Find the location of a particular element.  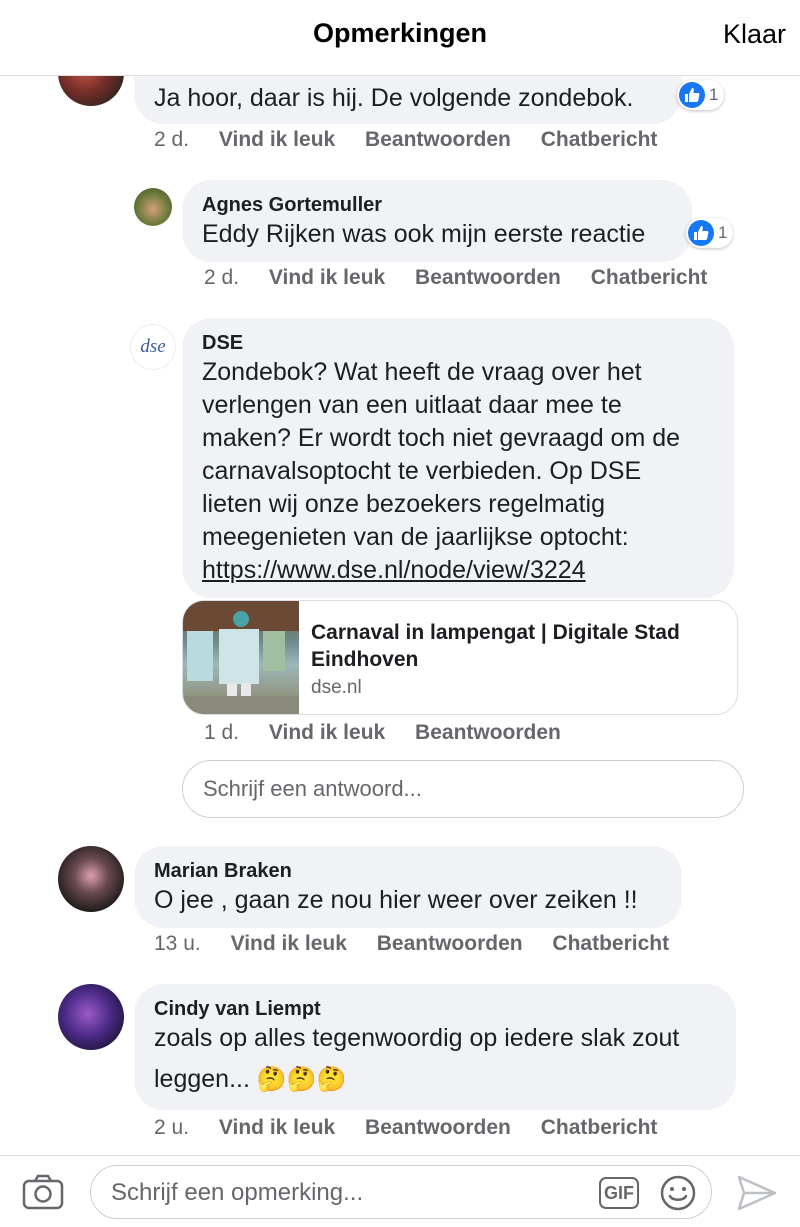

comment-author: Agnes Gortemuller is located at coordinates (437, 205).